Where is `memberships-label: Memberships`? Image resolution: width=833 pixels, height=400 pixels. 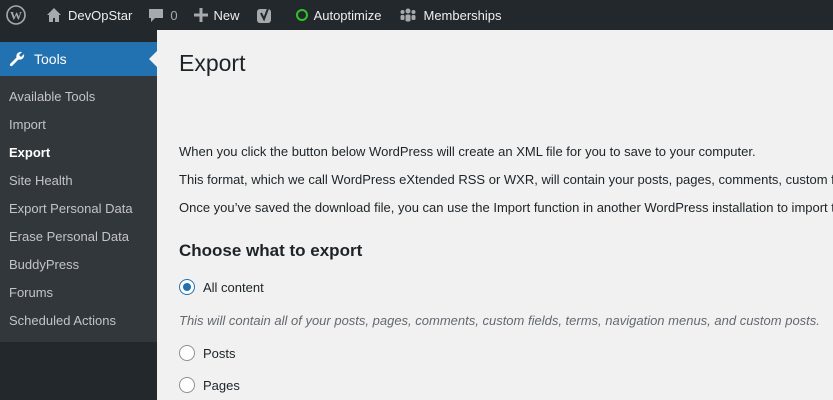
memberships-label: Memberships is located at coordinates (462, 15).